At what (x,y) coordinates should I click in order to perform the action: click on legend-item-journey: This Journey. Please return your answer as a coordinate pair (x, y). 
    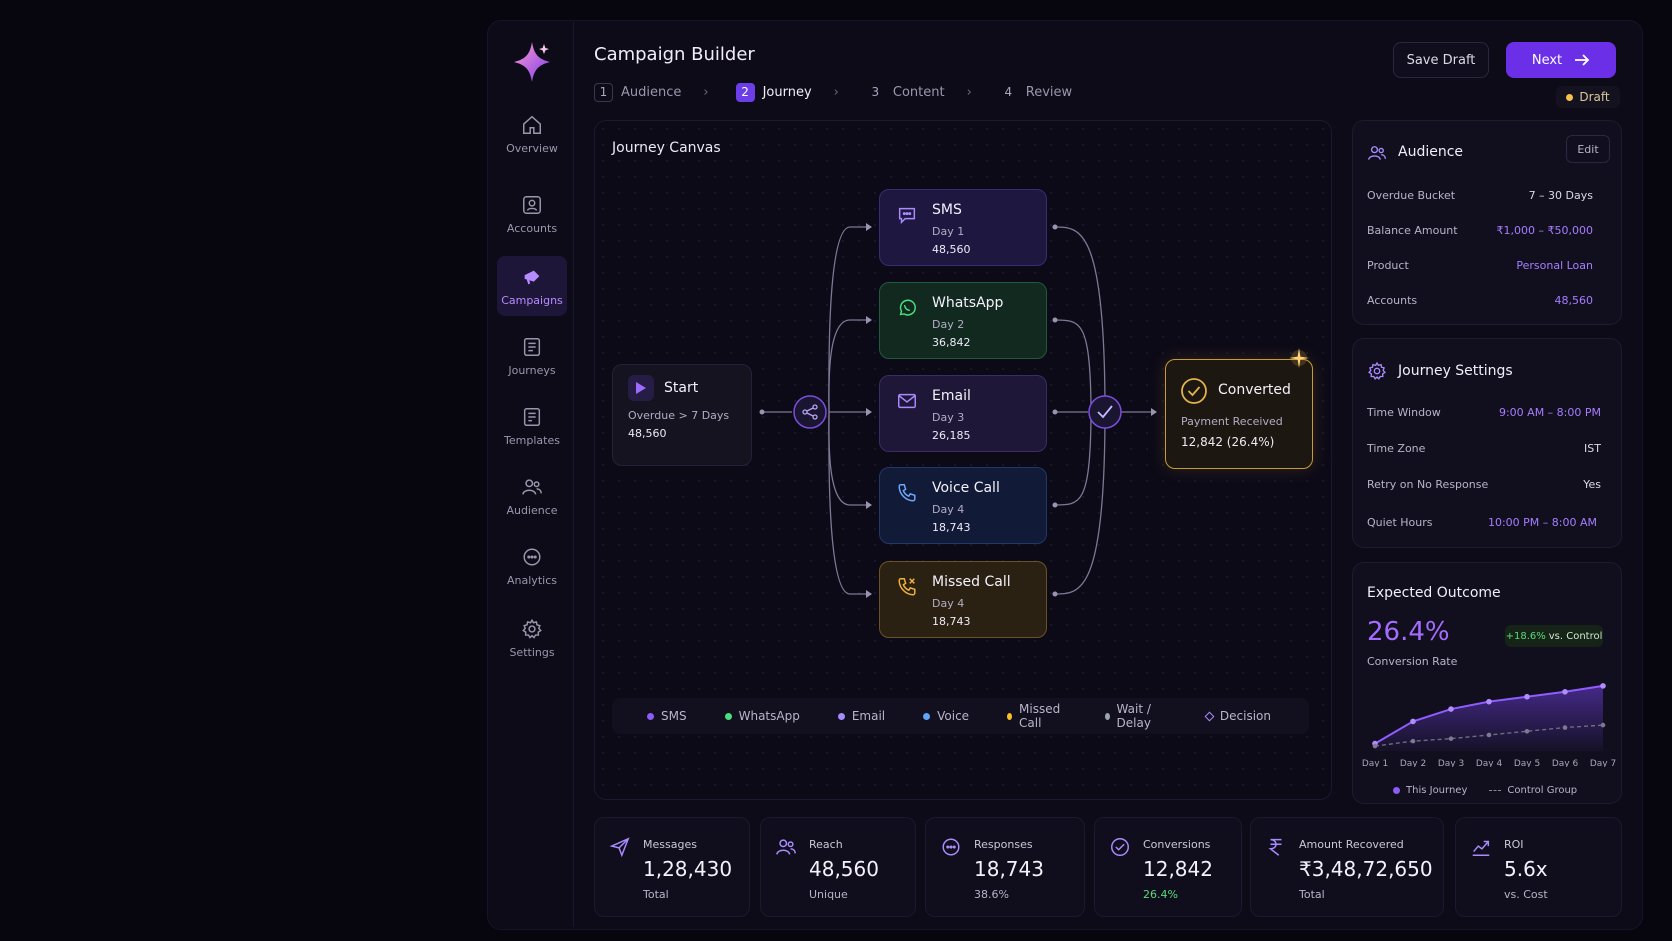
    Looking at the image, I should click on (1430, 790).